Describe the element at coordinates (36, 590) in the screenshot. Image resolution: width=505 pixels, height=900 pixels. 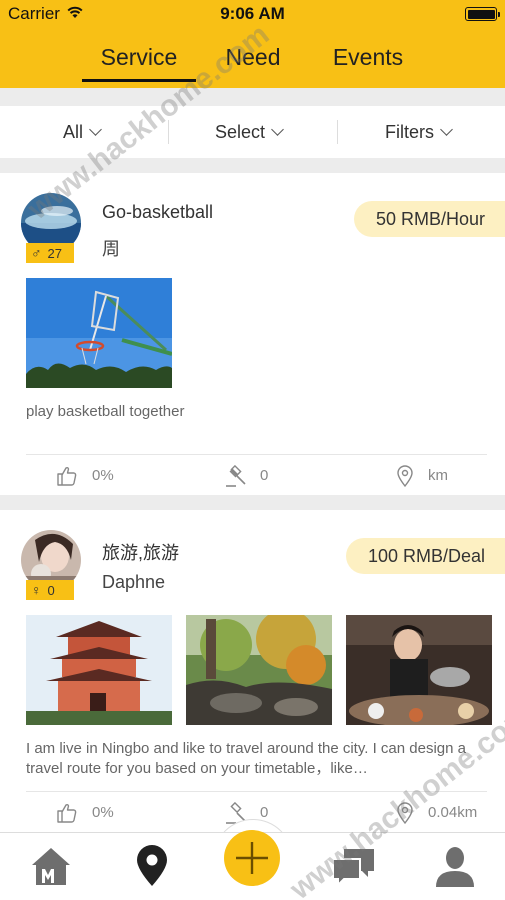
I see `female-icon: ♀` at that location.